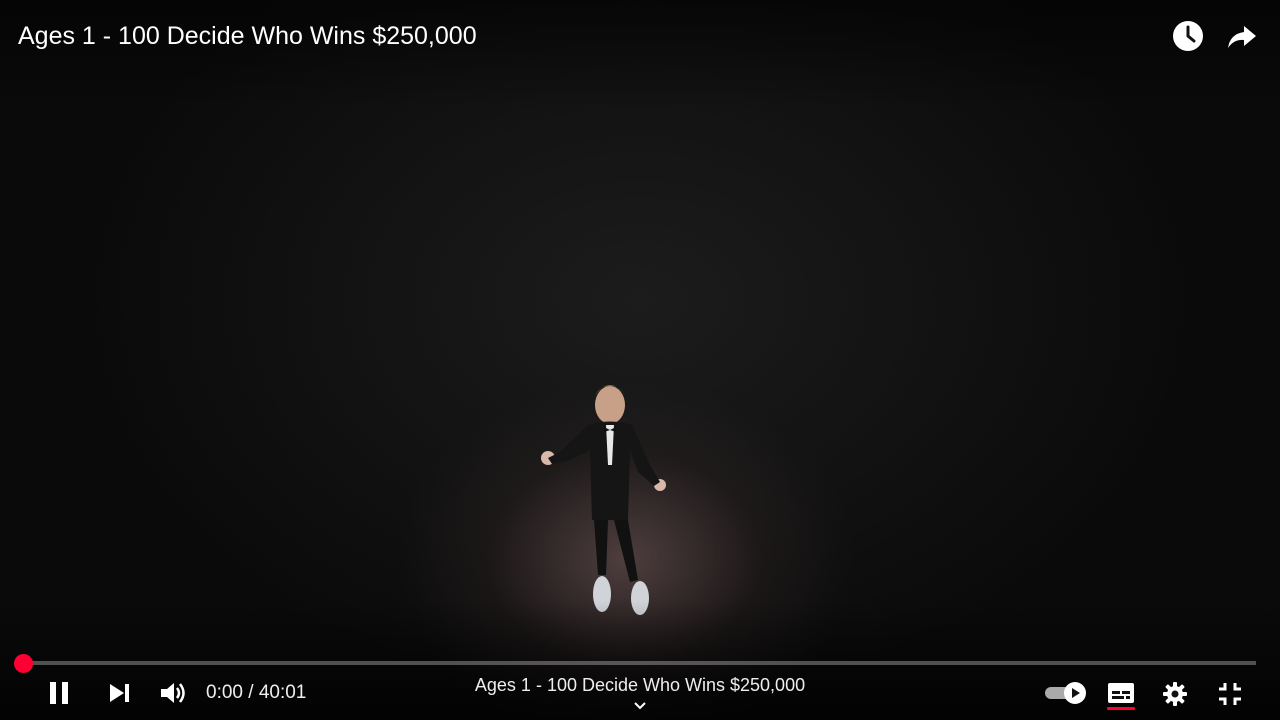 The width and height of the screenshot is (1280, 720). I want to click on pause-icon, so click(59, 693).